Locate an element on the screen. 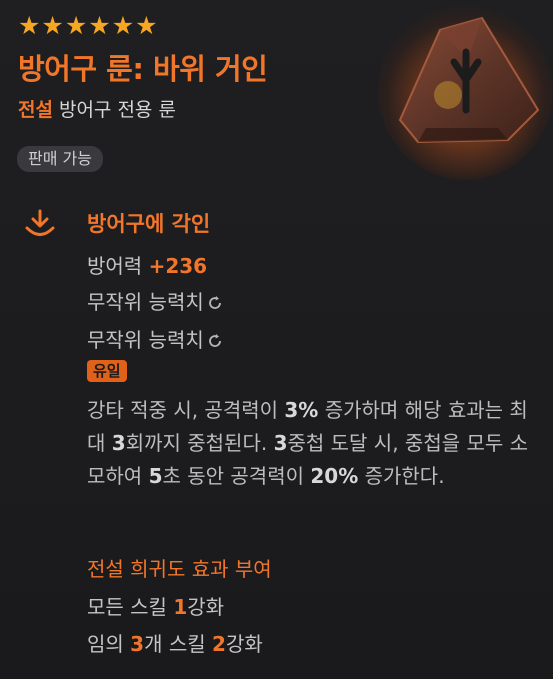 The image size is (553, 679). bonus-text: 개 스킬 is located at coordinates (178, 644).